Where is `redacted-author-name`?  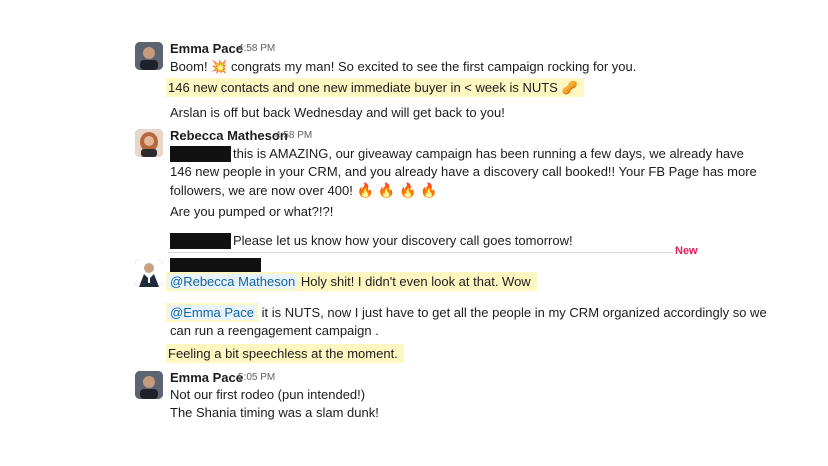 redacted-author-name is located at coordinates (215, 265).